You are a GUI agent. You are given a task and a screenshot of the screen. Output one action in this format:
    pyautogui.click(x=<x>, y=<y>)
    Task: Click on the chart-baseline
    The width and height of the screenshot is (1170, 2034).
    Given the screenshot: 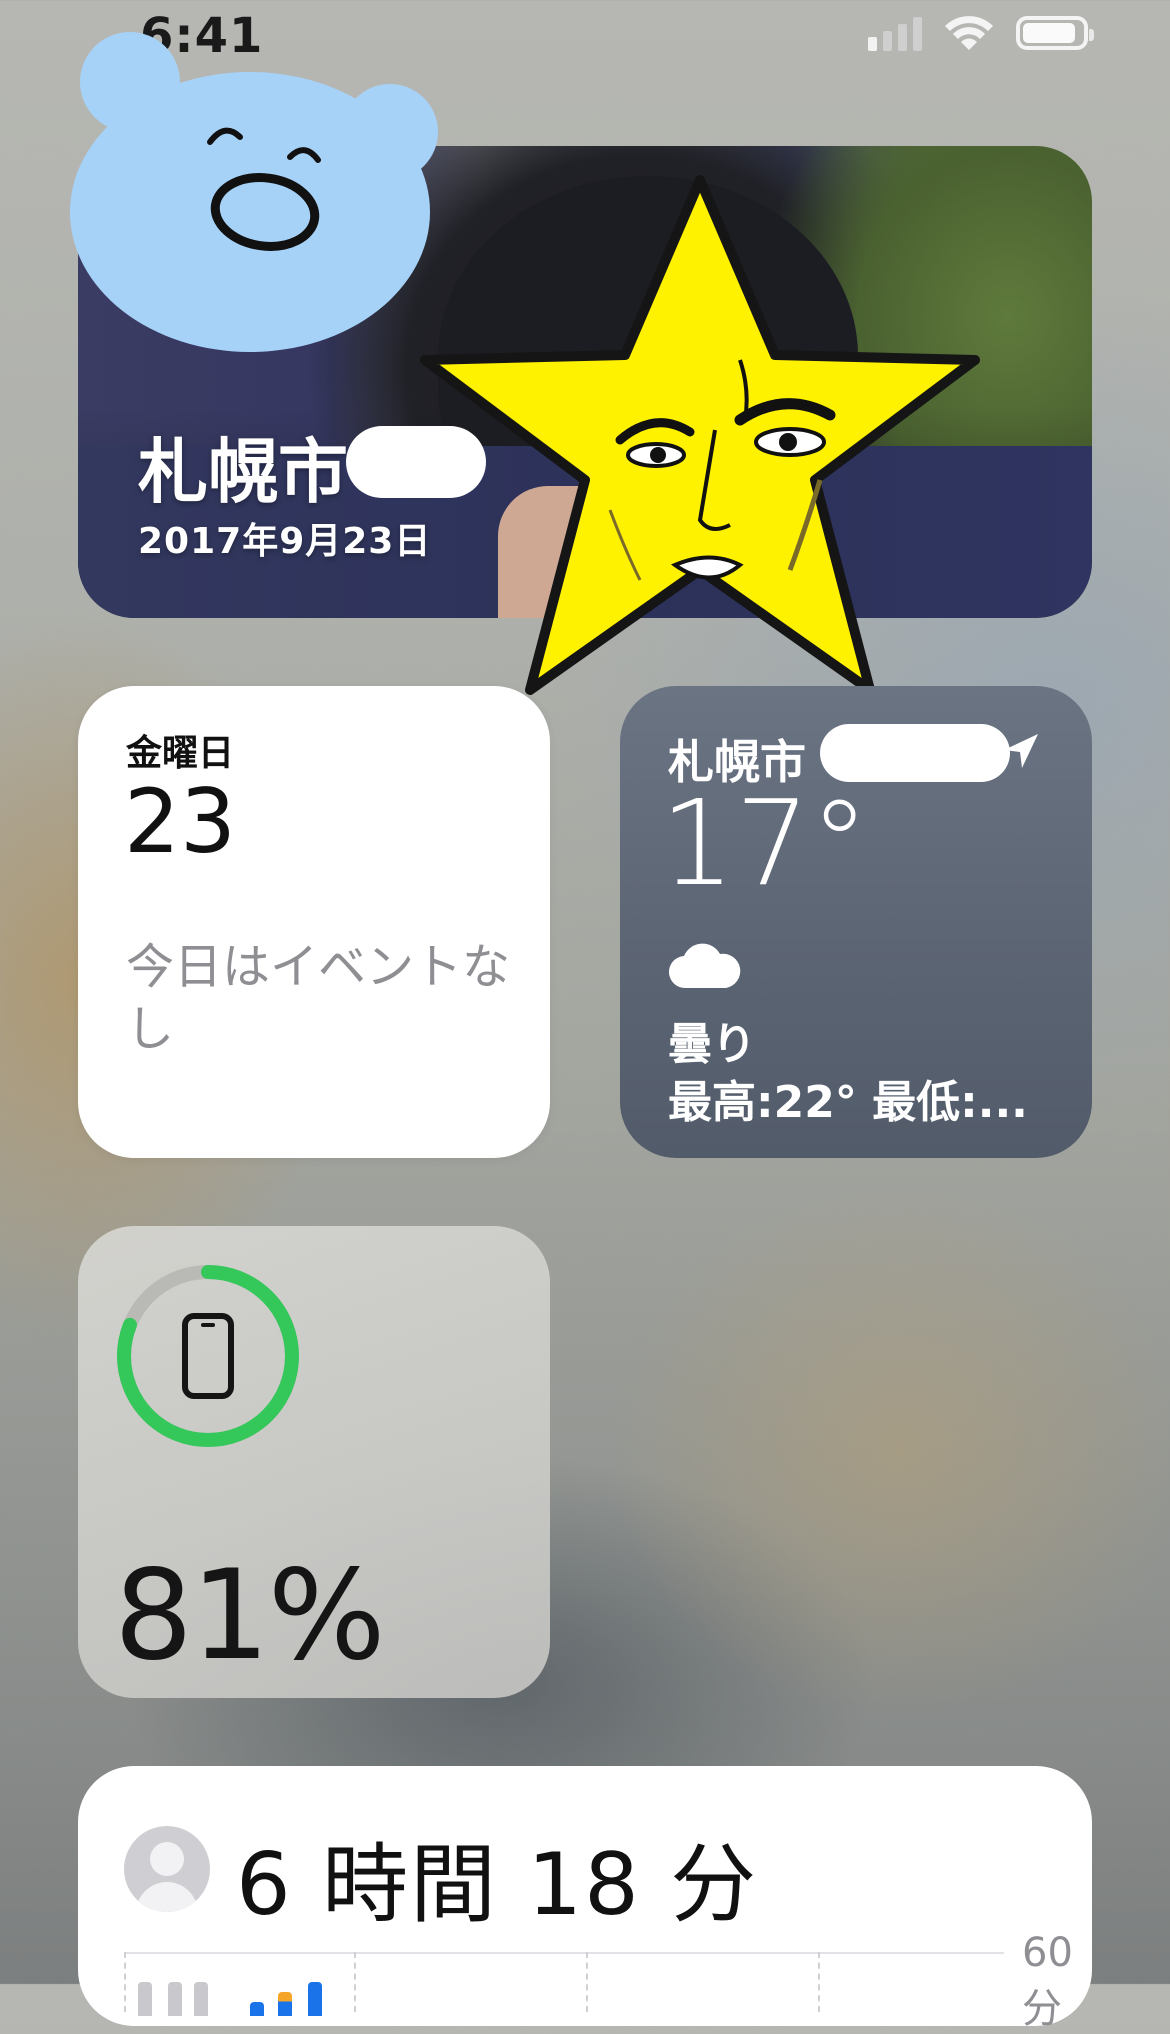 What is the action you would take?
    pyautogui.click(x=564, y=1953)
    